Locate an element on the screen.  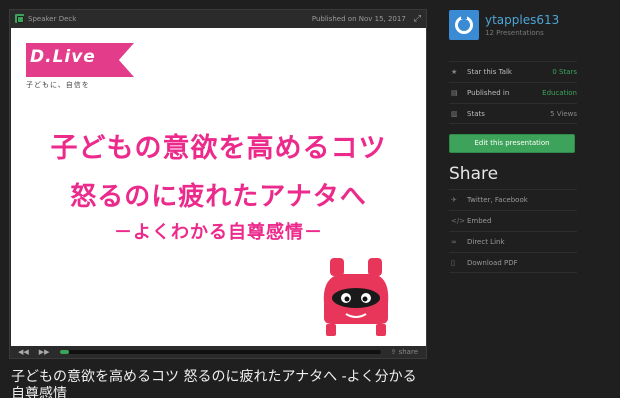
category-link: Education is located at coordinates (559, 93).